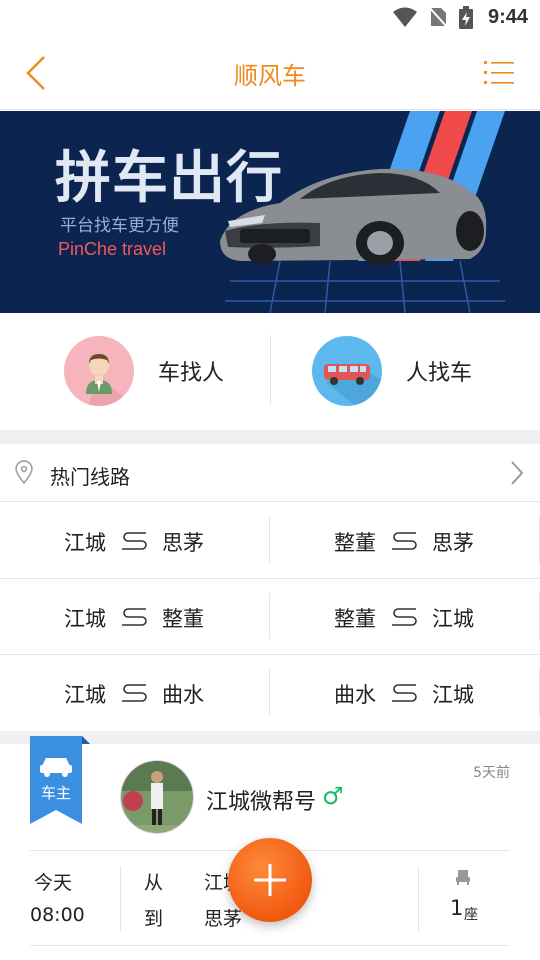 The height and width of the screenshot is (960, 540). Describe the element at coordinates (191, 373) in the screenshot. I see `car-find-people-label: 车找人` at that location.